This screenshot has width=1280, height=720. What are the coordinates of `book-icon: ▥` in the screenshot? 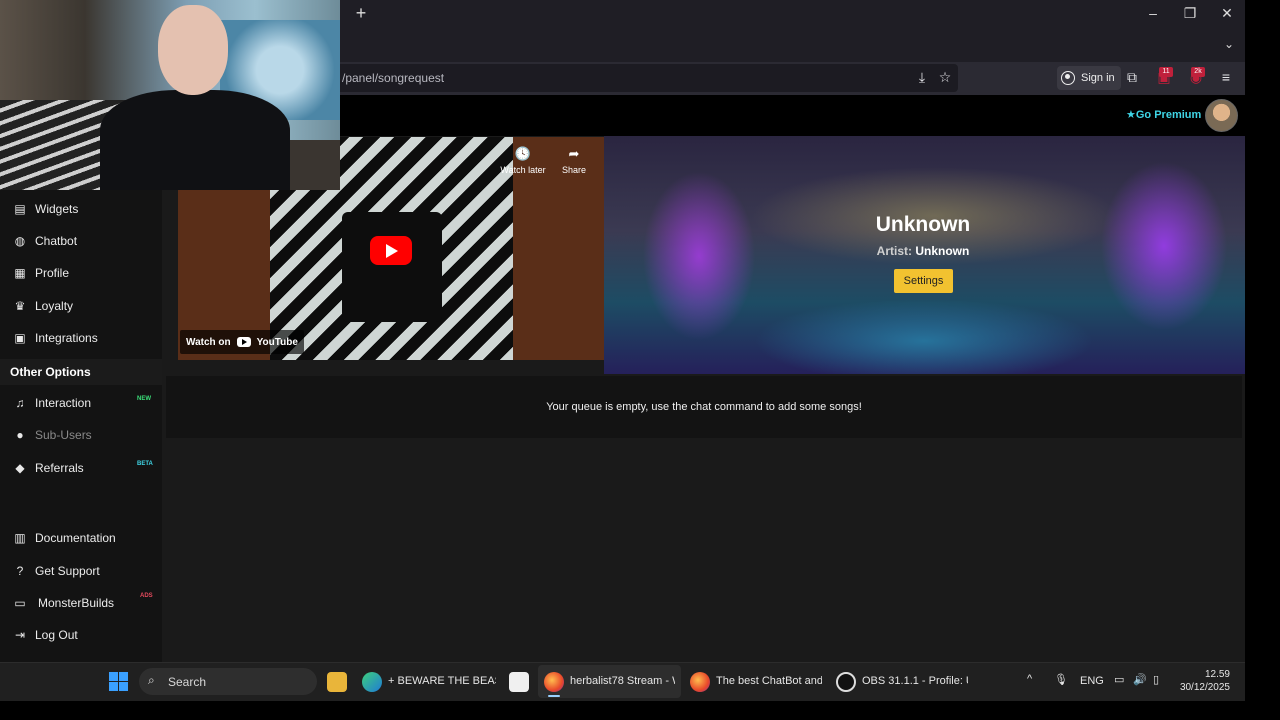 It's located at (20, 538).